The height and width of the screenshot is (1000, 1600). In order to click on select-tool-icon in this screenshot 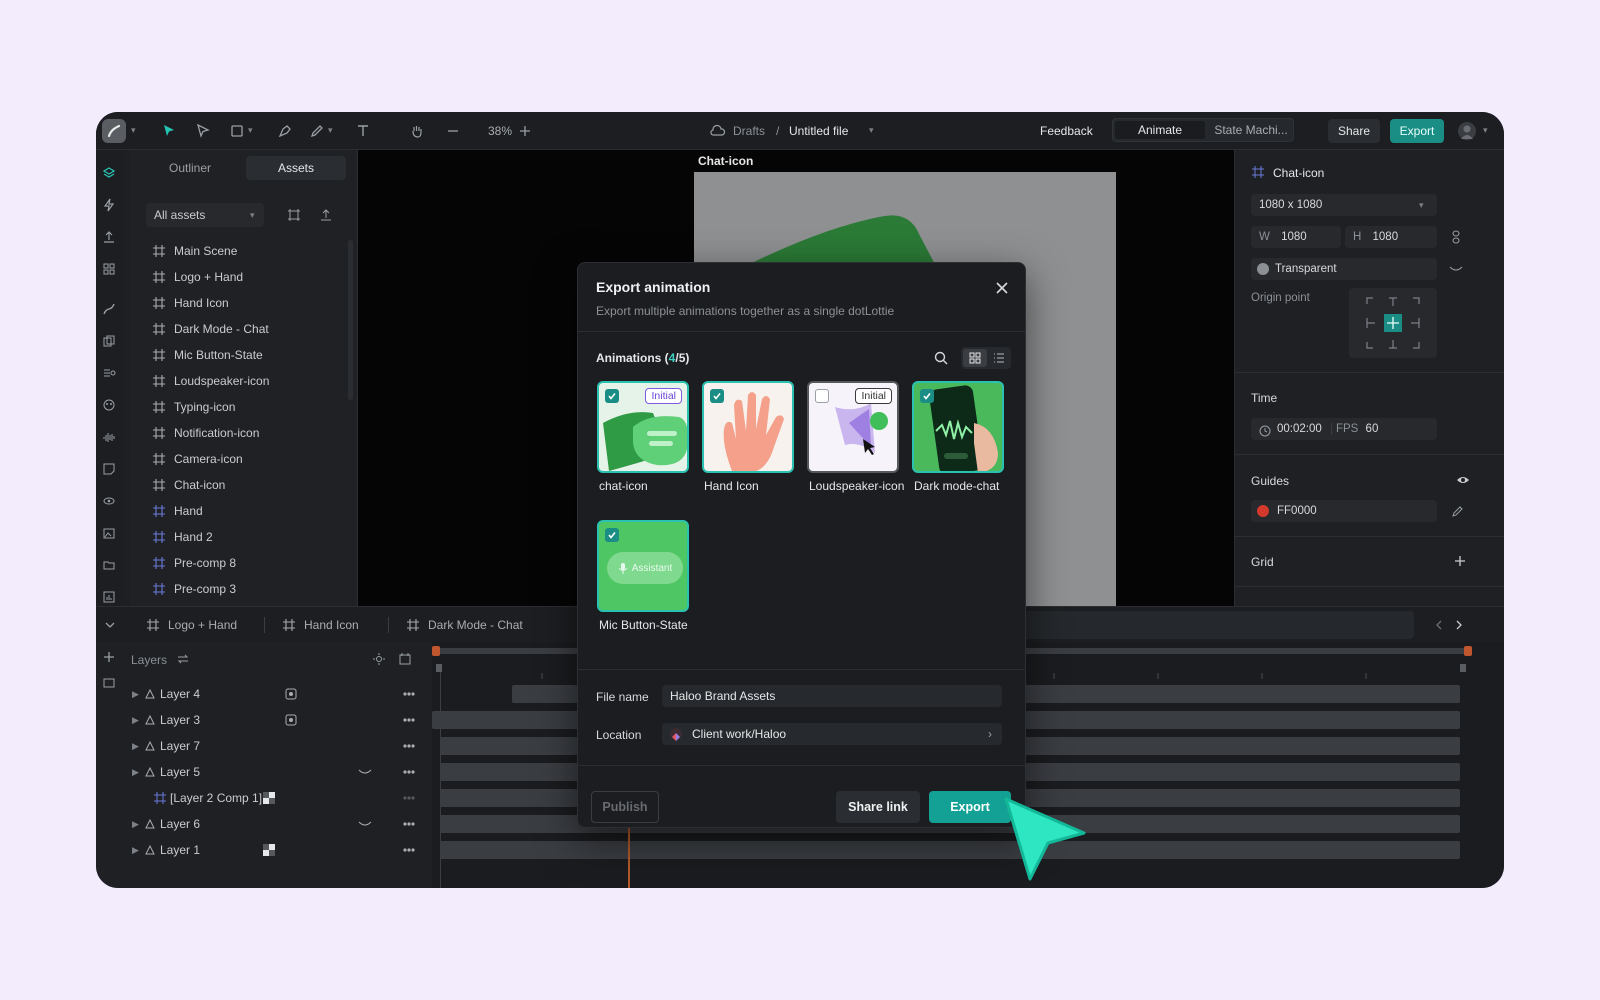, I will do `click(169, 131)`.